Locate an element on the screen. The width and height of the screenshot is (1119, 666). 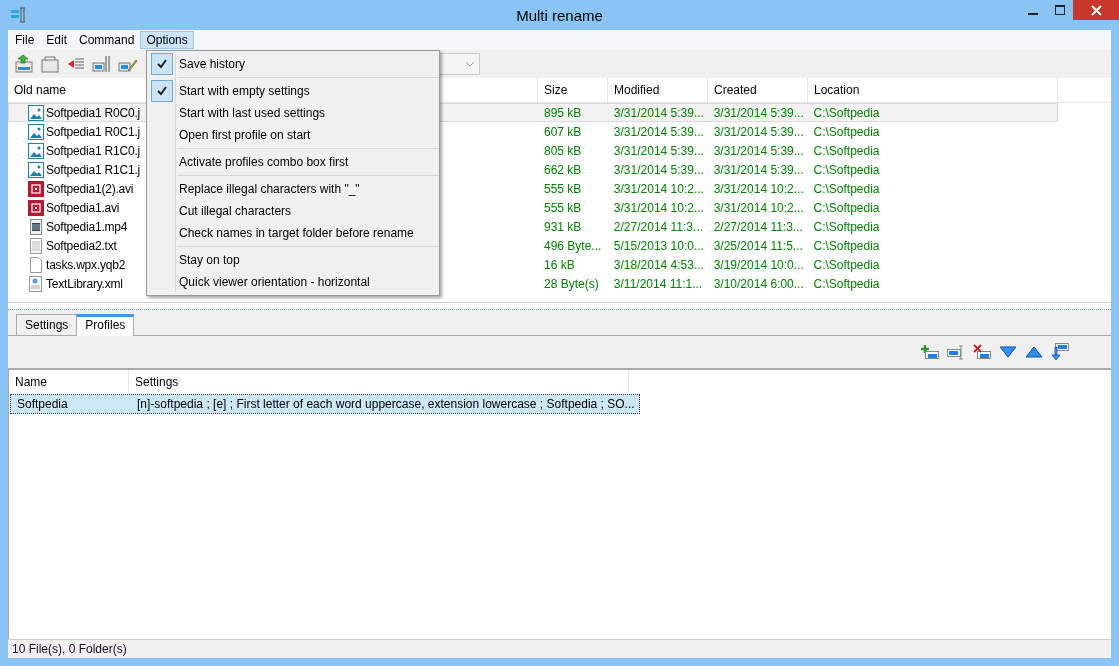
column-header: Created is located at coordinates (758, 90).